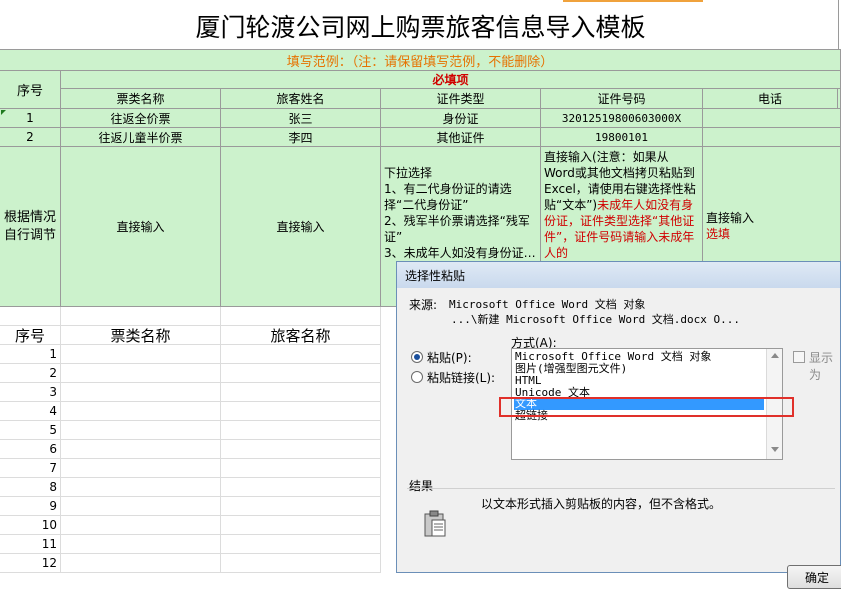  What do you see at coordinates (141, 99) in the screenshot?
I see `header-ticket-type: 票类名称` at bounding box center [141, 99].